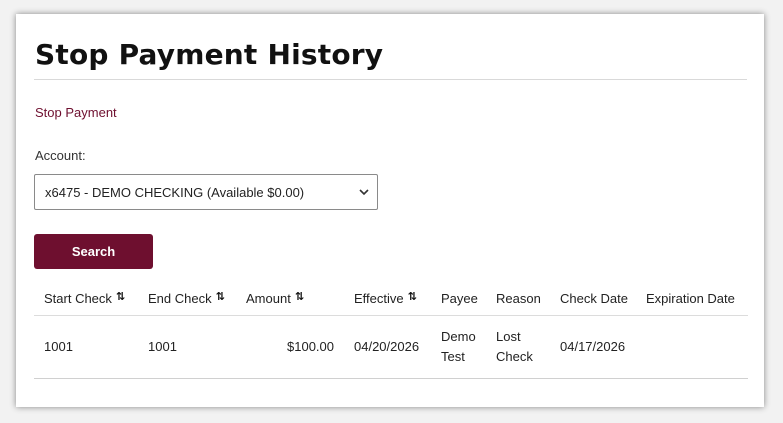 The image size is (783, 423). What do you see at coordinates (175, 192) in the screenshot?
I see `account-select-value: x6475 - DEMO CHECKING (Available $0.00)` at bounding box center [175, 192].